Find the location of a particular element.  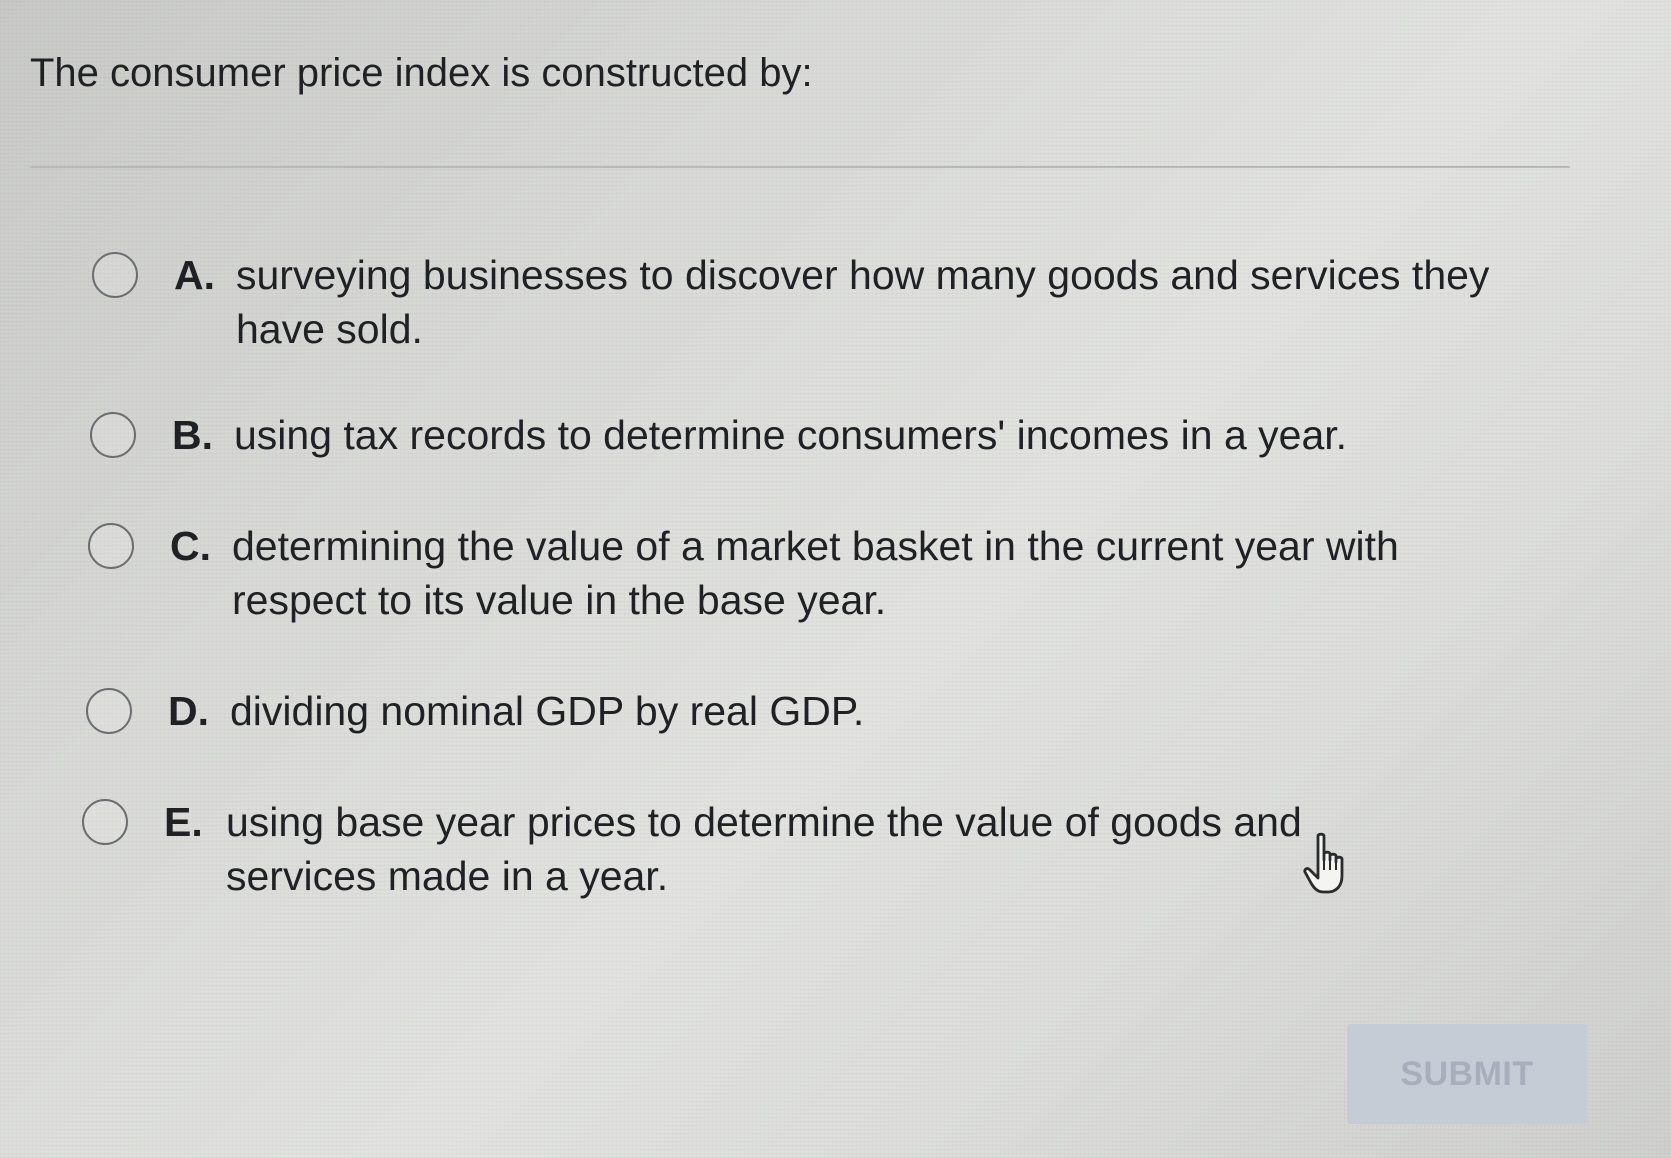

option-letter-e: E. is located at coordinates (183, 822).